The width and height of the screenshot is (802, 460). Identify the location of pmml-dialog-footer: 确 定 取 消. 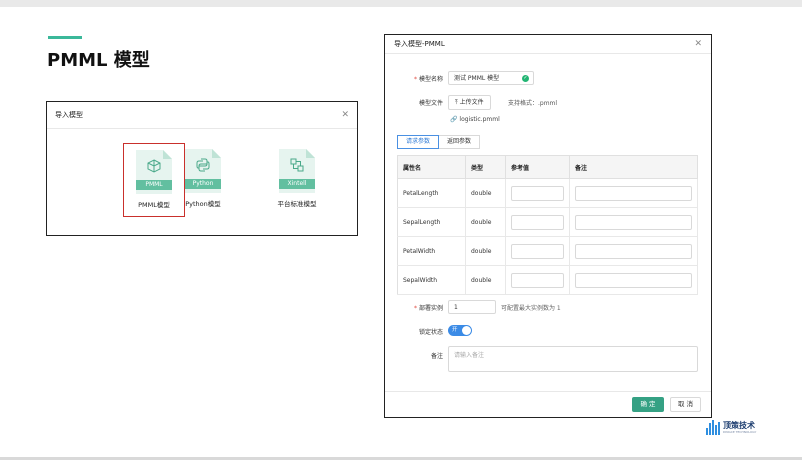
(548, 404).